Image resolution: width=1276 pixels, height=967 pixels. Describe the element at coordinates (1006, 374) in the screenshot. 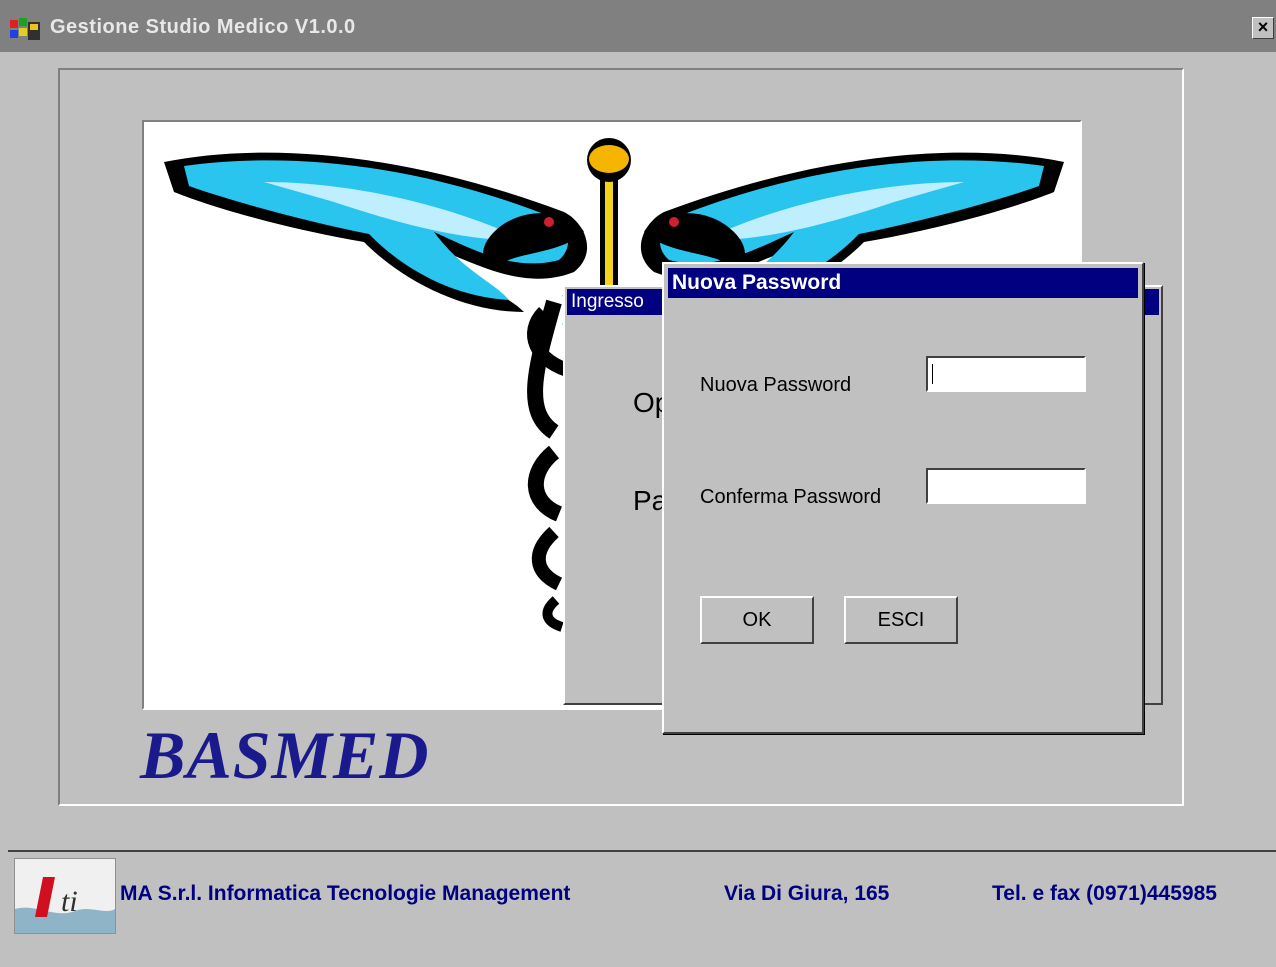

I see `new-password-input` at that location.